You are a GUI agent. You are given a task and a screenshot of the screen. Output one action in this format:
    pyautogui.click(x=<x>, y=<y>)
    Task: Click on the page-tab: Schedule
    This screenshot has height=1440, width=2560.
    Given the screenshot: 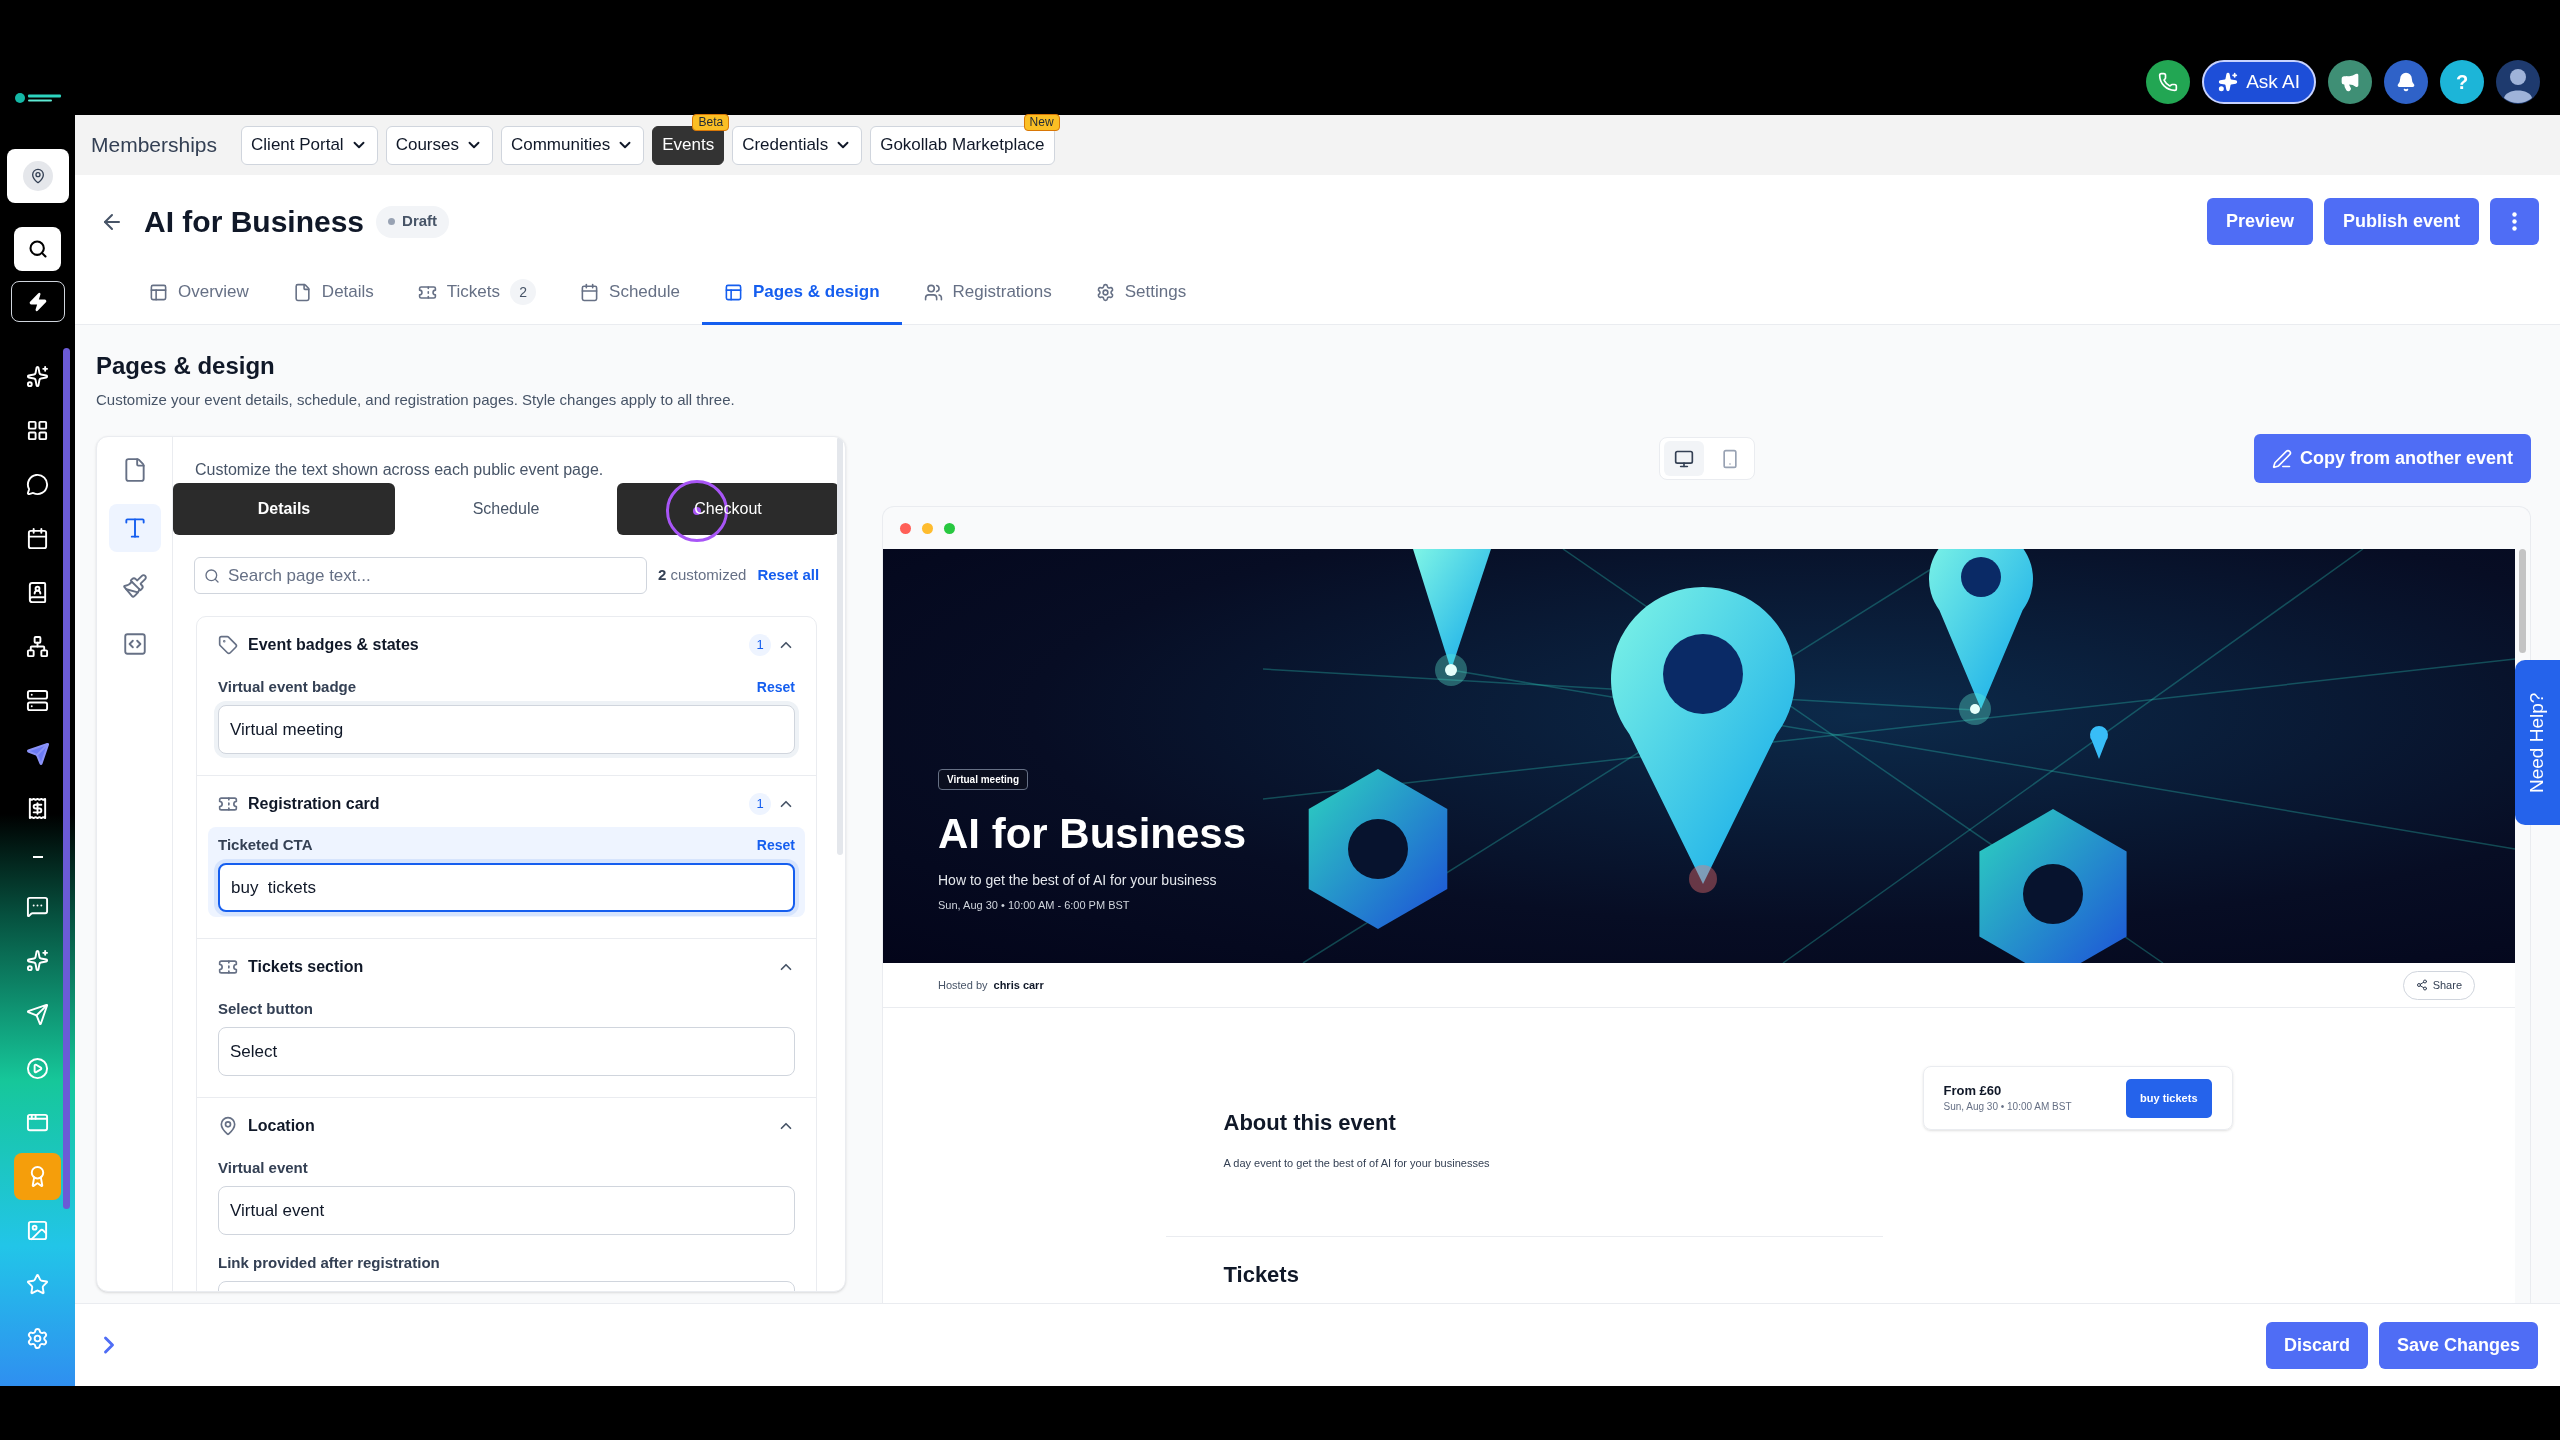 What is the action you would take?
    pyautogui.click(x=630, y=293)
    